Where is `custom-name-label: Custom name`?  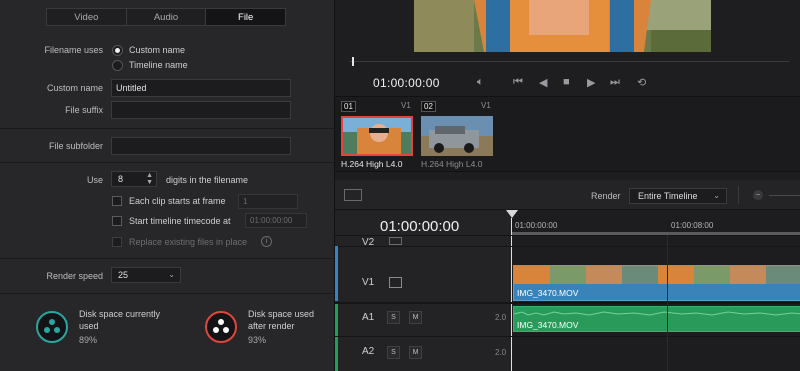 custom-name-label: Custom name is located at coordinates (74, 88).